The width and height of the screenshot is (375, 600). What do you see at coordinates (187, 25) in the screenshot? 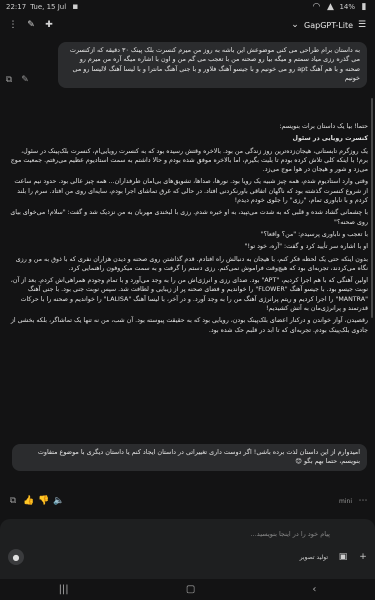
I see `app-bar: ⋮ ✎ ✚ ⌄ GapGPT-Lite ☰` at bounding box center [187, 25].